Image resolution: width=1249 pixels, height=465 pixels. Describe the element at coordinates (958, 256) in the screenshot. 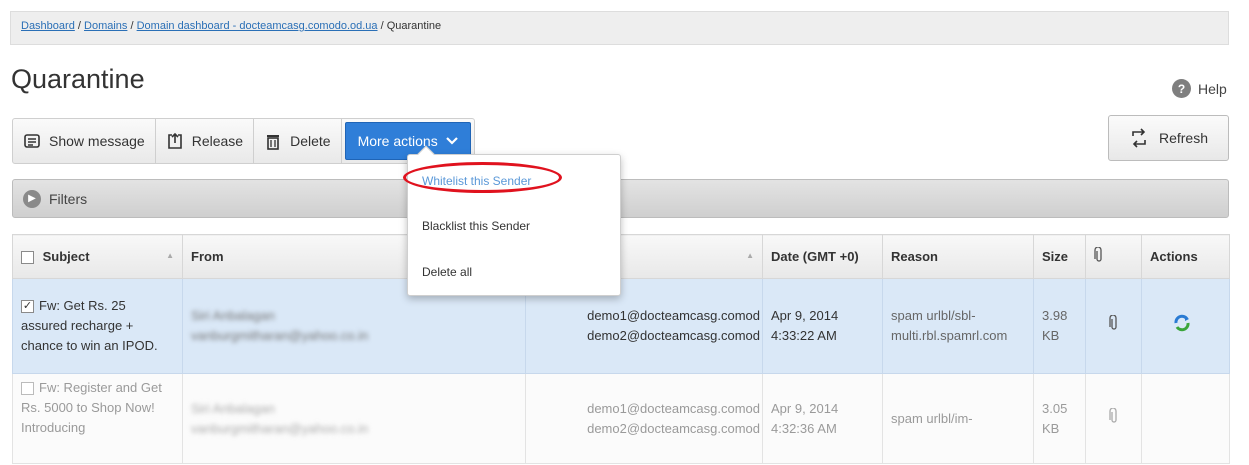

I see `column-header-reason: Reason` at that location.